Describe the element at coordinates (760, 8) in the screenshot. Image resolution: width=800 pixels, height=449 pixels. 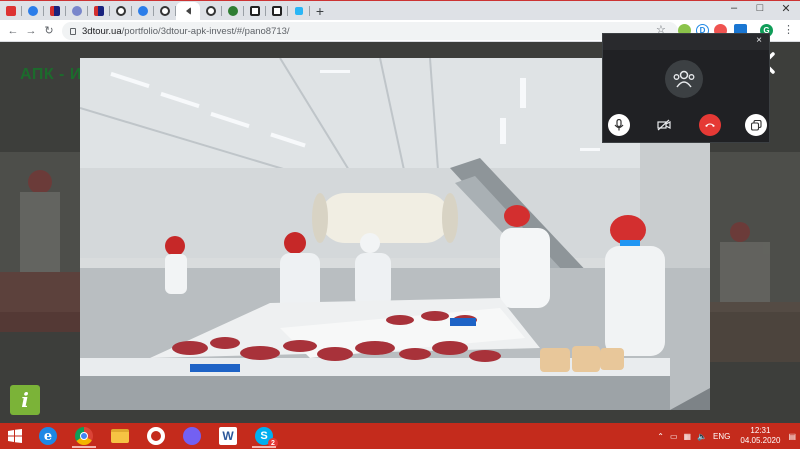
I see `maximize-button: □` at that location.